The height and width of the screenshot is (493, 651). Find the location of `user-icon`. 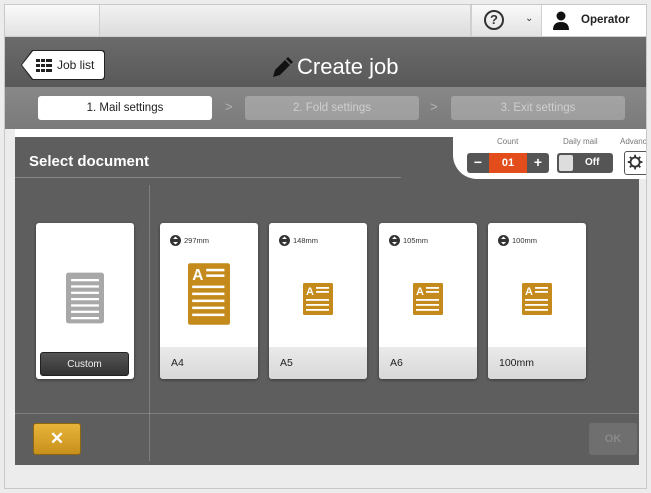

user-icon is located at coordinates (561, 20).